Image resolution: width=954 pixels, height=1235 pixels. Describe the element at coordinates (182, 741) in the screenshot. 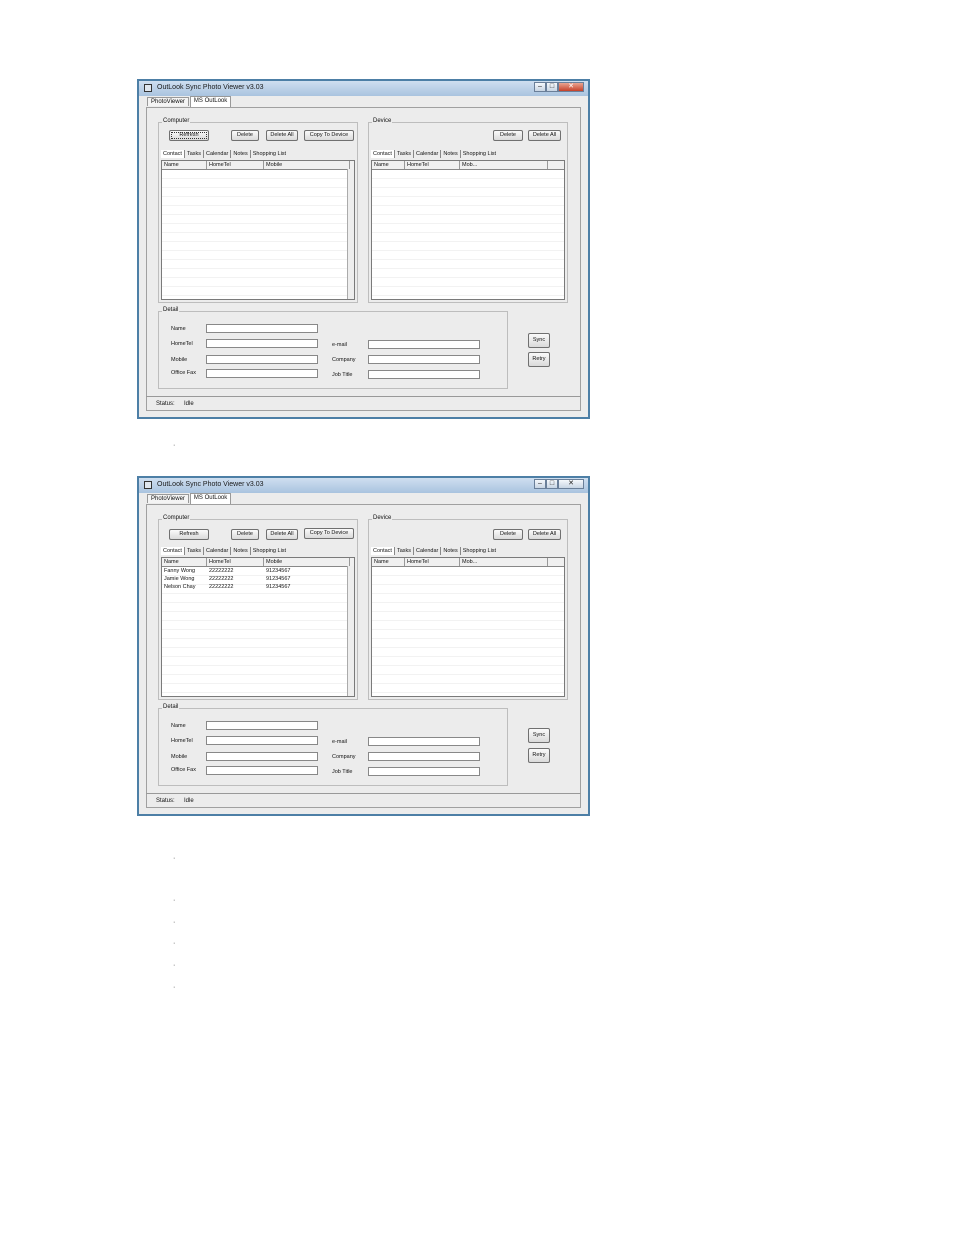

I see `hometel-label: HomeTel` at that location.